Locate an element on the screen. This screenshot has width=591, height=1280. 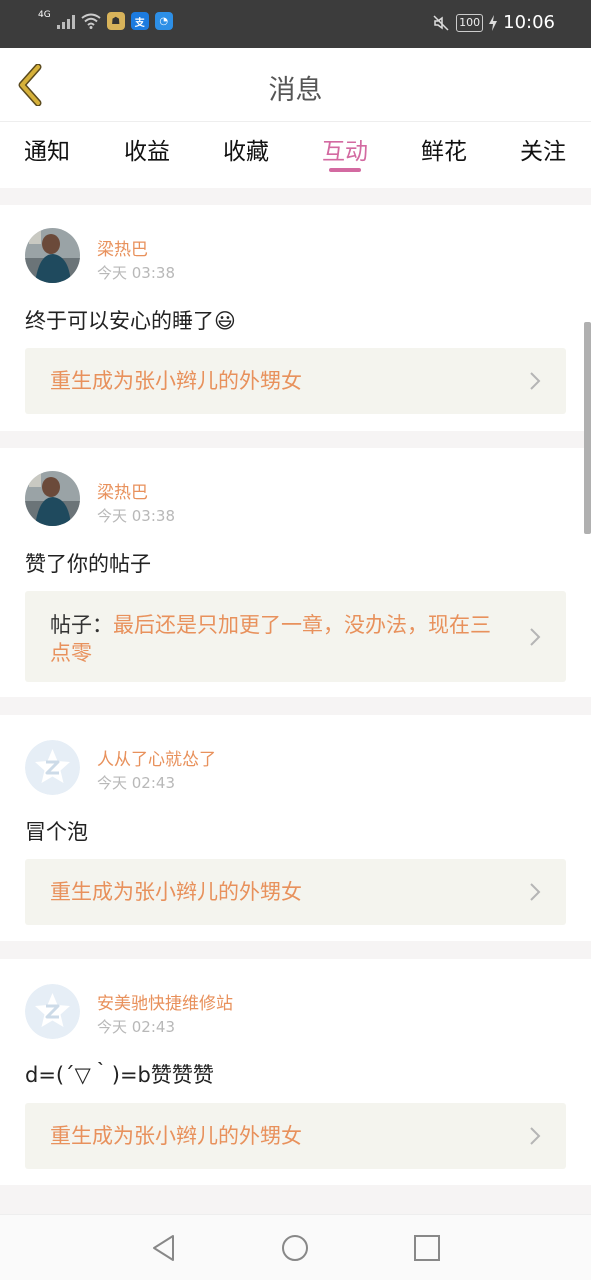
tab-bar: 通知 收益 收藏 互动 鲜花 关注 is located at coordinates (295, 155).